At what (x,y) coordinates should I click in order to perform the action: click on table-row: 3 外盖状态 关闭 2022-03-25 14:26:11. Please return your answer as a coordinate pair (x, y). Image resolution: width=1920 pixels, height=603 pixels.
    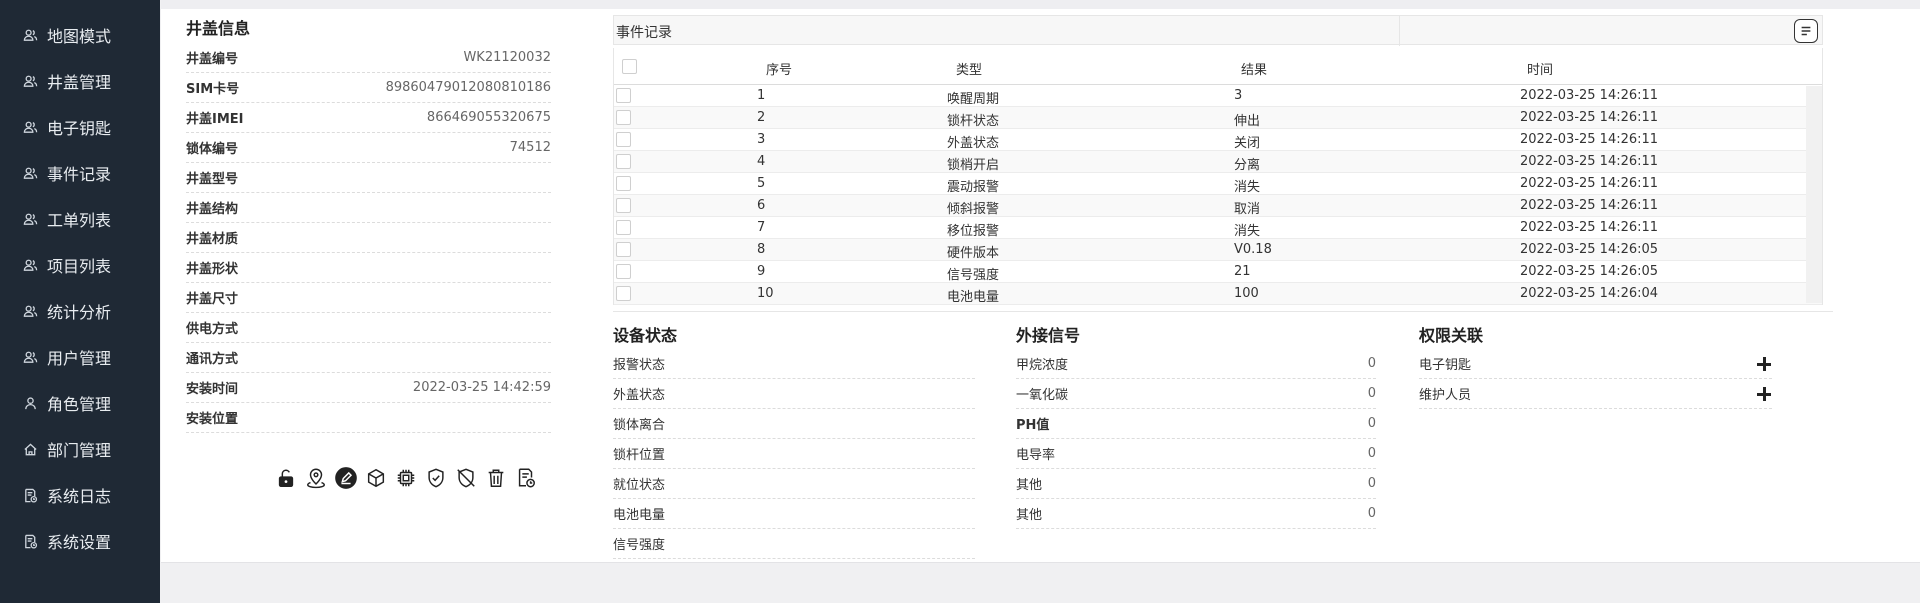
    Looking at the image, I should click on (1218, 140).